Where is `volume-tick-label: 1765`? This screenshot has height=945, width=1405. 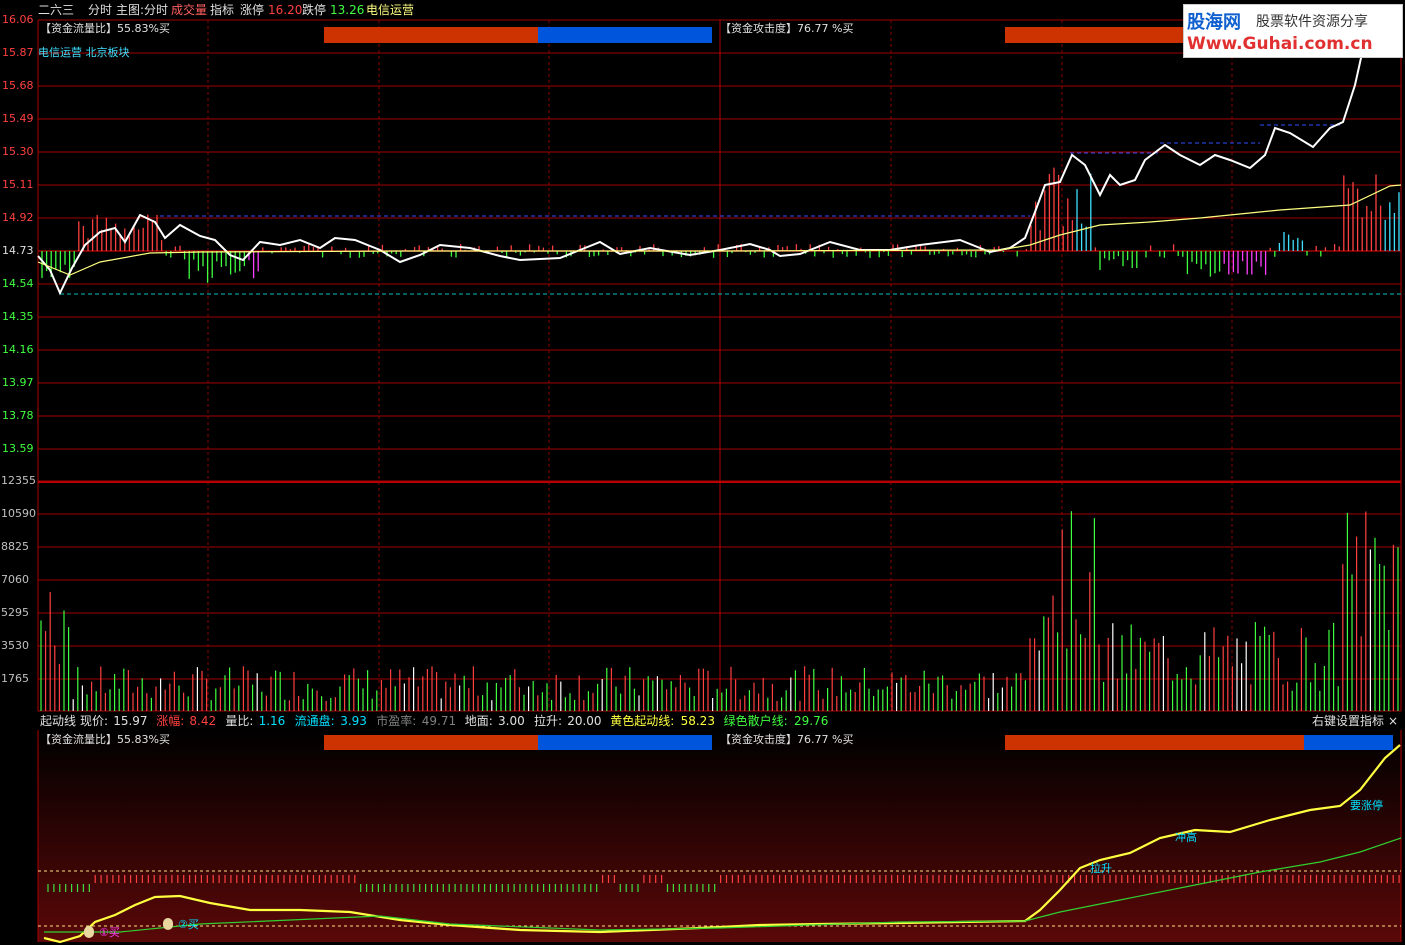
volume-tick-label: 1765 is located at coordinates (15, 678).